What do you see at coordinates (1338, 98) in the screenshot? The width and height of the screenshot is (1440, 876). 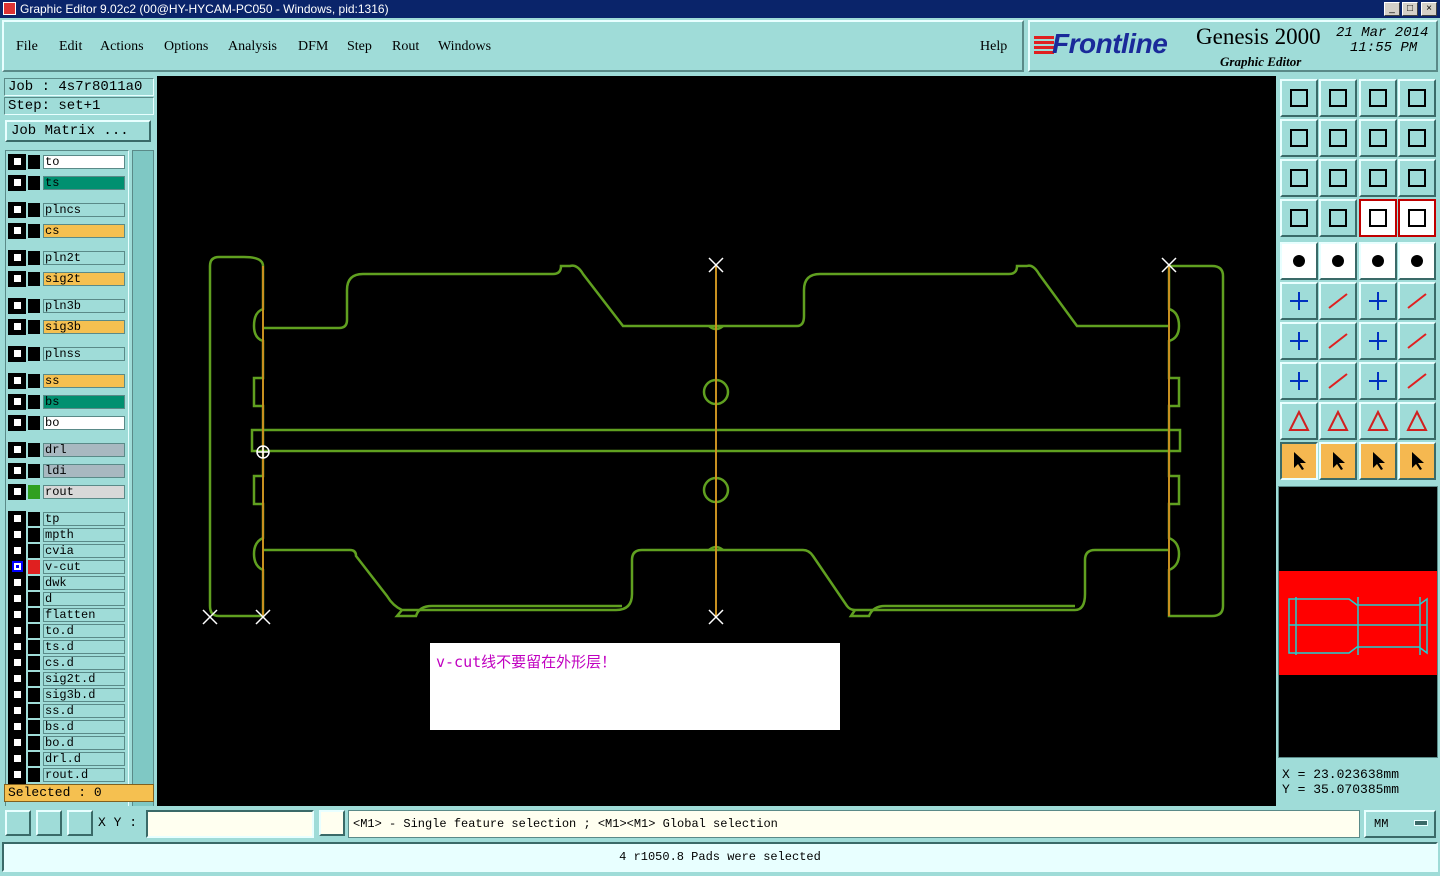 I see `save-job-button` at bounding box center [1338, 98].